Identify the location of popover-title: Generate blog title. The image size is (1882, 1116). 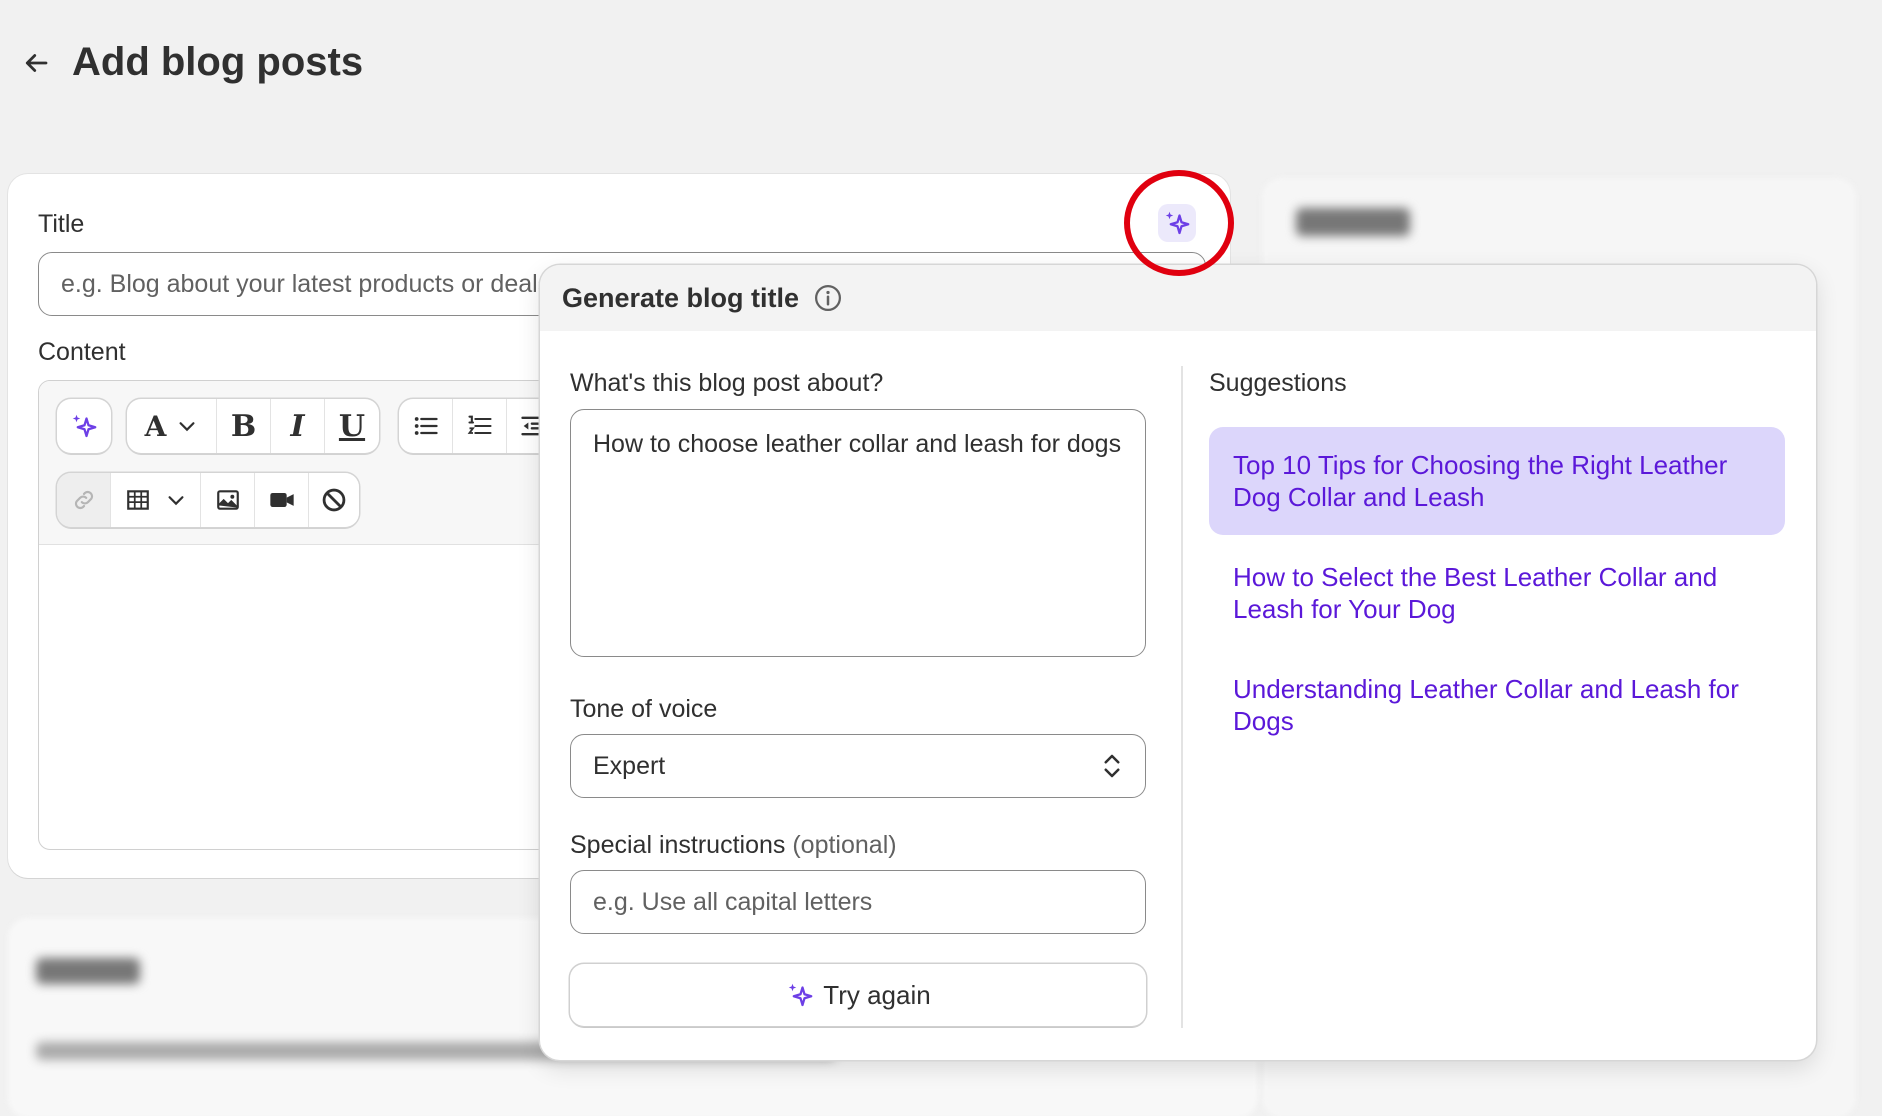
(681, 297).